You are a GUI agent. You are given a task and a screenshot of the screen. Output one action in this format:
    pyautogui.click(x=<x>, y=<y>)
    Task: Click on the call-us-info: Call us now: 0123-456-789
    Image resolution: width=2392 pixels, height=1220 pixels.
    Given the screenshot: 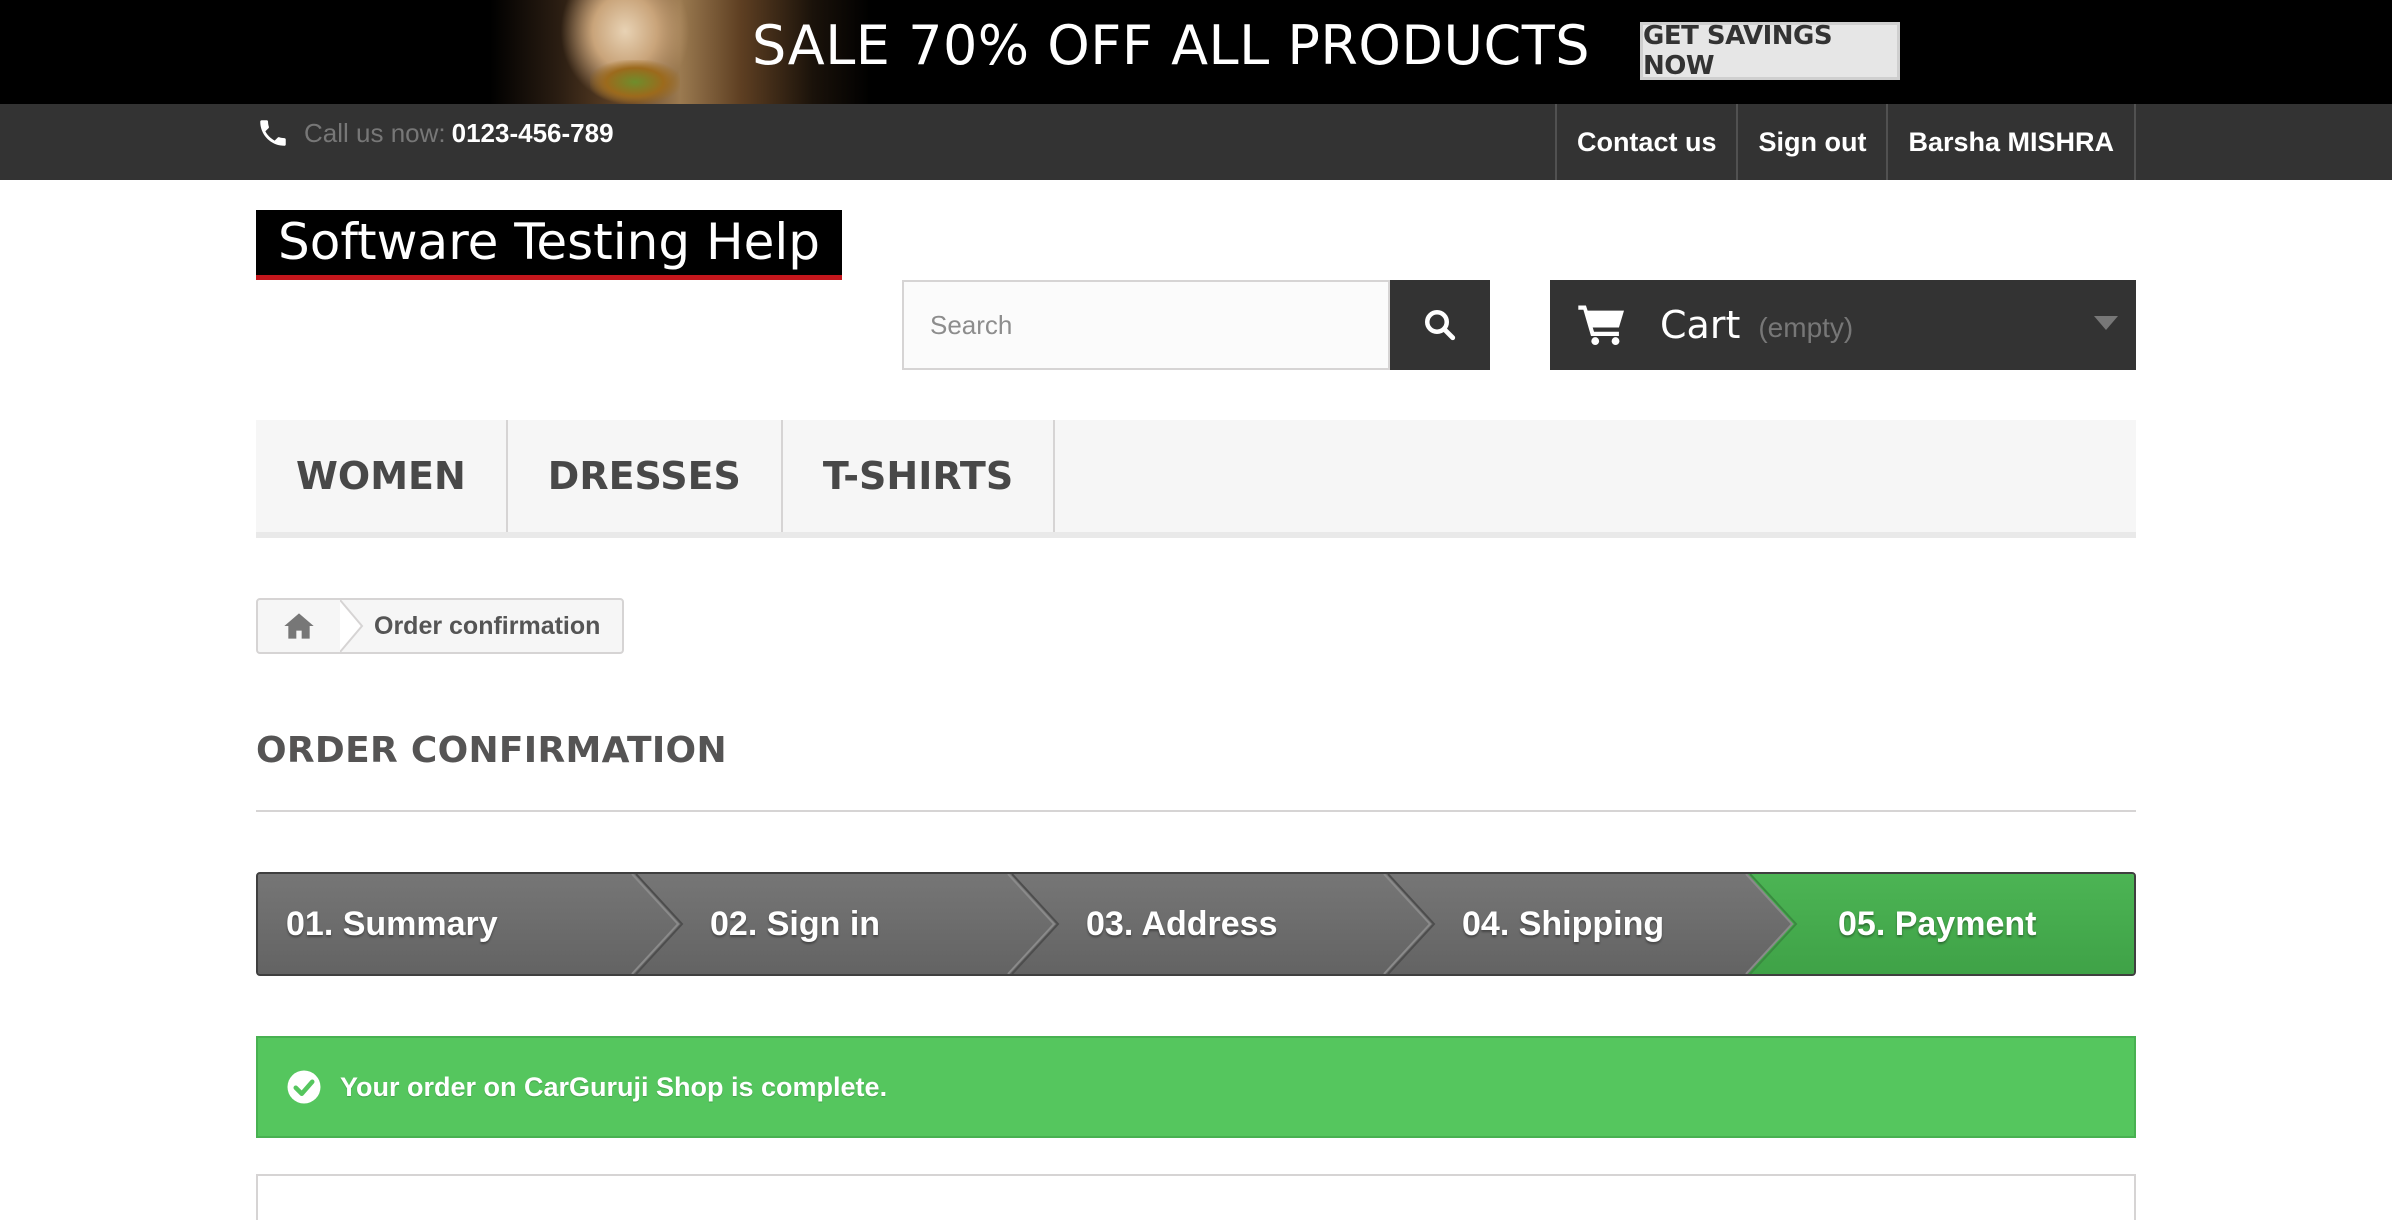 What is the action you would take?
    pyautogui.click(x=435, y=133)
    